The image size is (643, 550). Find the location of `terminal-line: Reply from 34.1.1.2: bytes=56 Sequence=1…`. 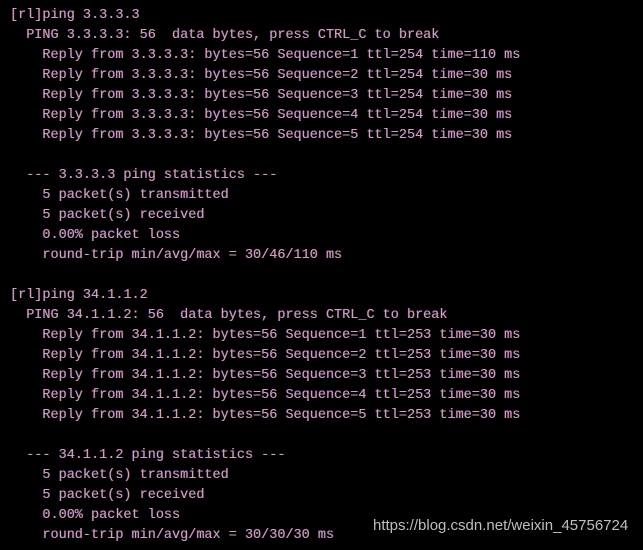

terminal-line: Reply from 34.1.1.2: bytes=56 Sequence=1… is located at coordinates (265, 335).